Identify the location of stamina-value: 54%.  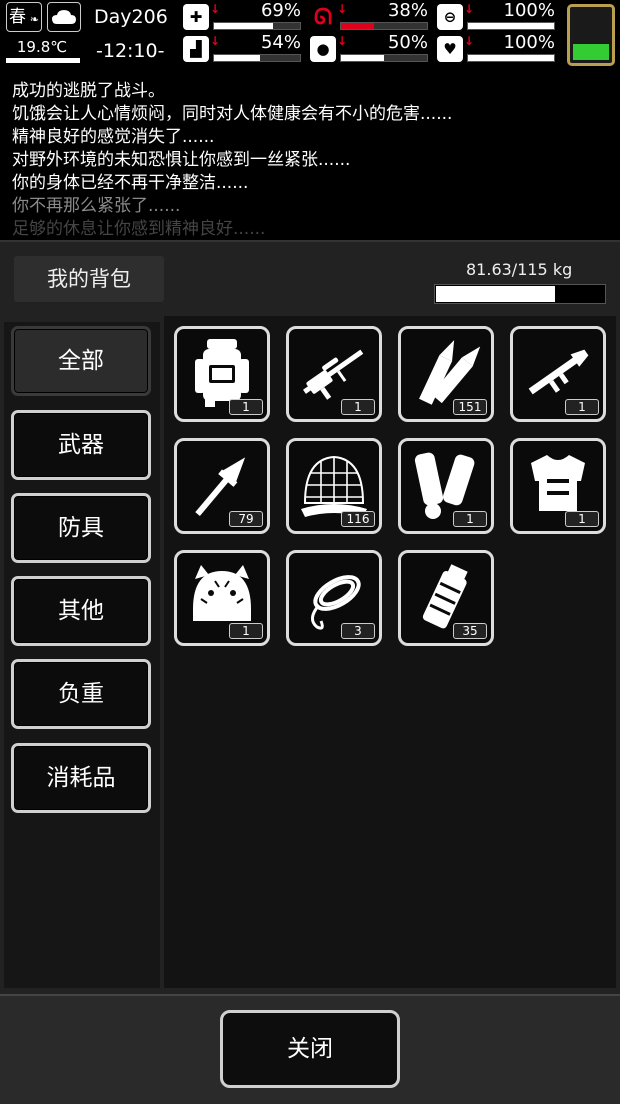
(280, 42).